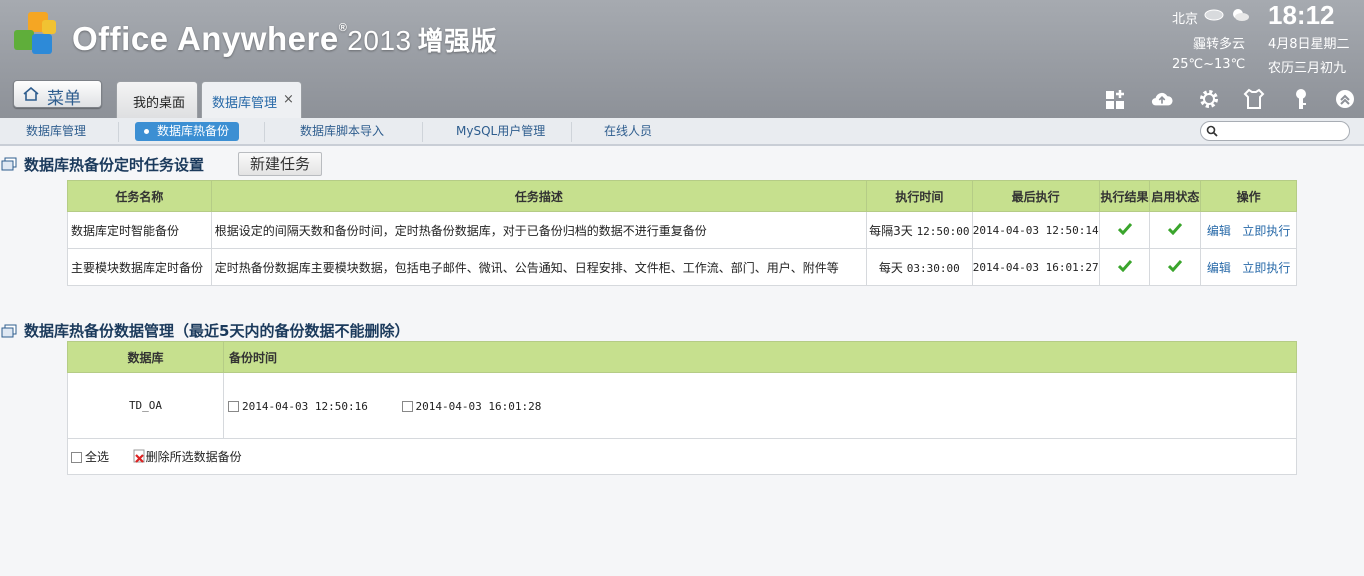  What do you see at coordinates (187, 131) in the screenshot?
I see `subnav-hot-backup: 数据库热备份` at bounding box center [187, 131].